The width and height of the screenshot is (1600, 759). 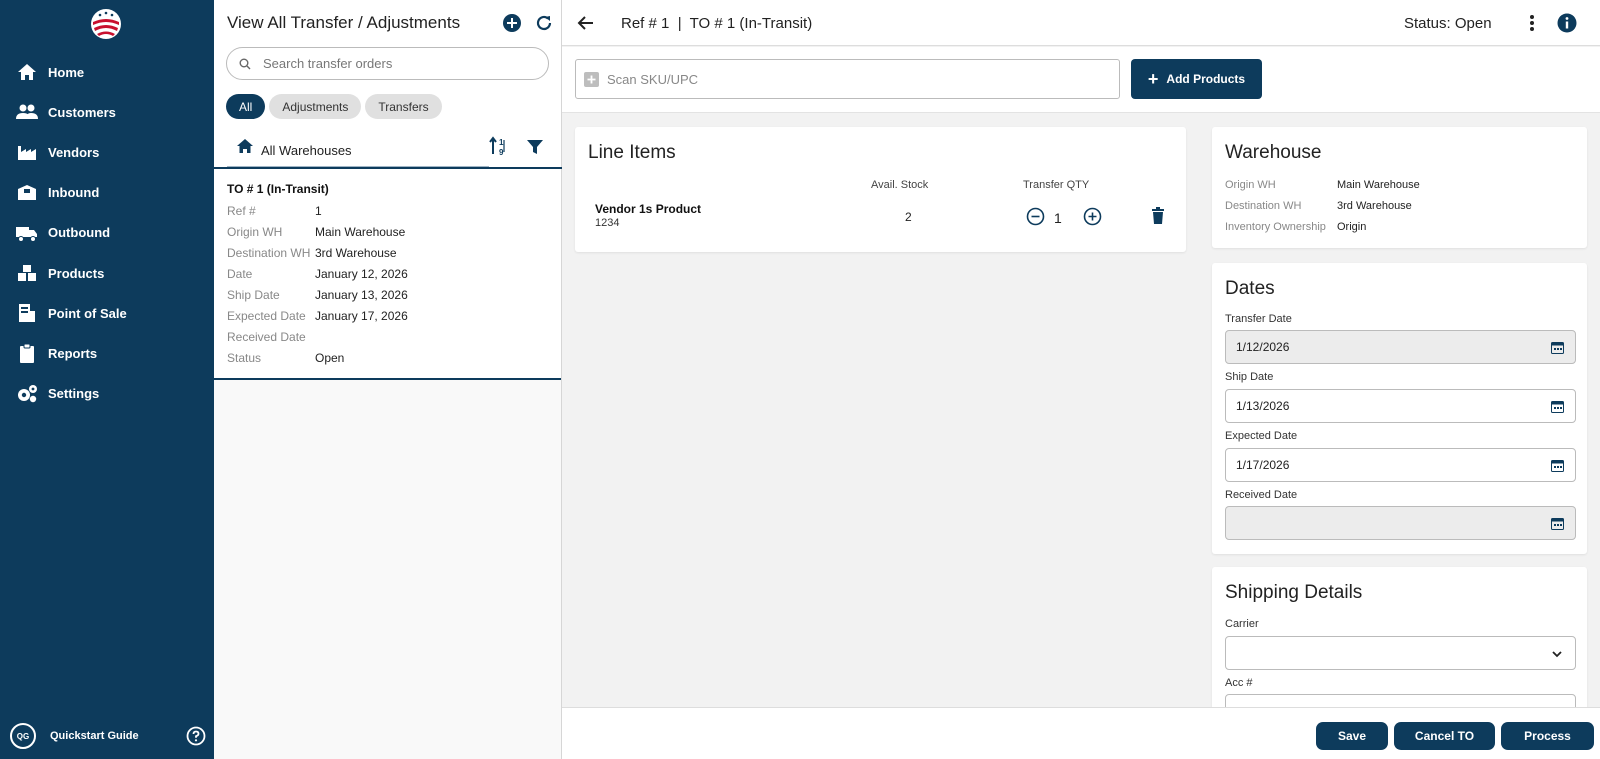 I want to click on vendors-icon, so click(x=27, y=152).